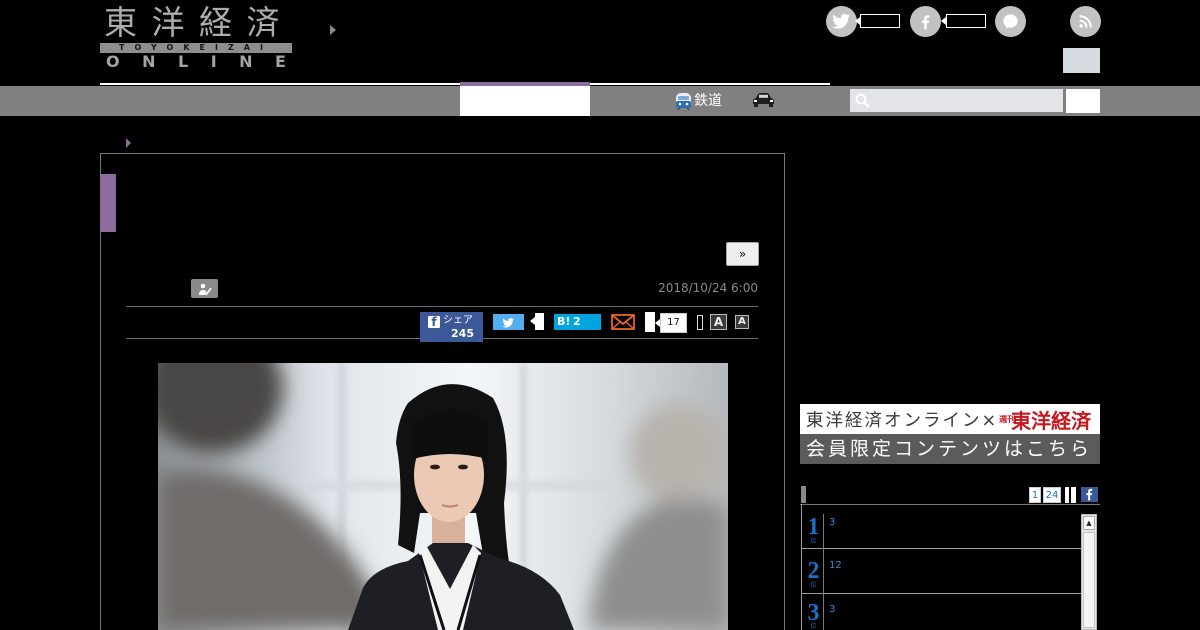 The width and height of the screenshot is (1200, 630). I want to click on ranking-tab-24: 24, so click(1052, 495).